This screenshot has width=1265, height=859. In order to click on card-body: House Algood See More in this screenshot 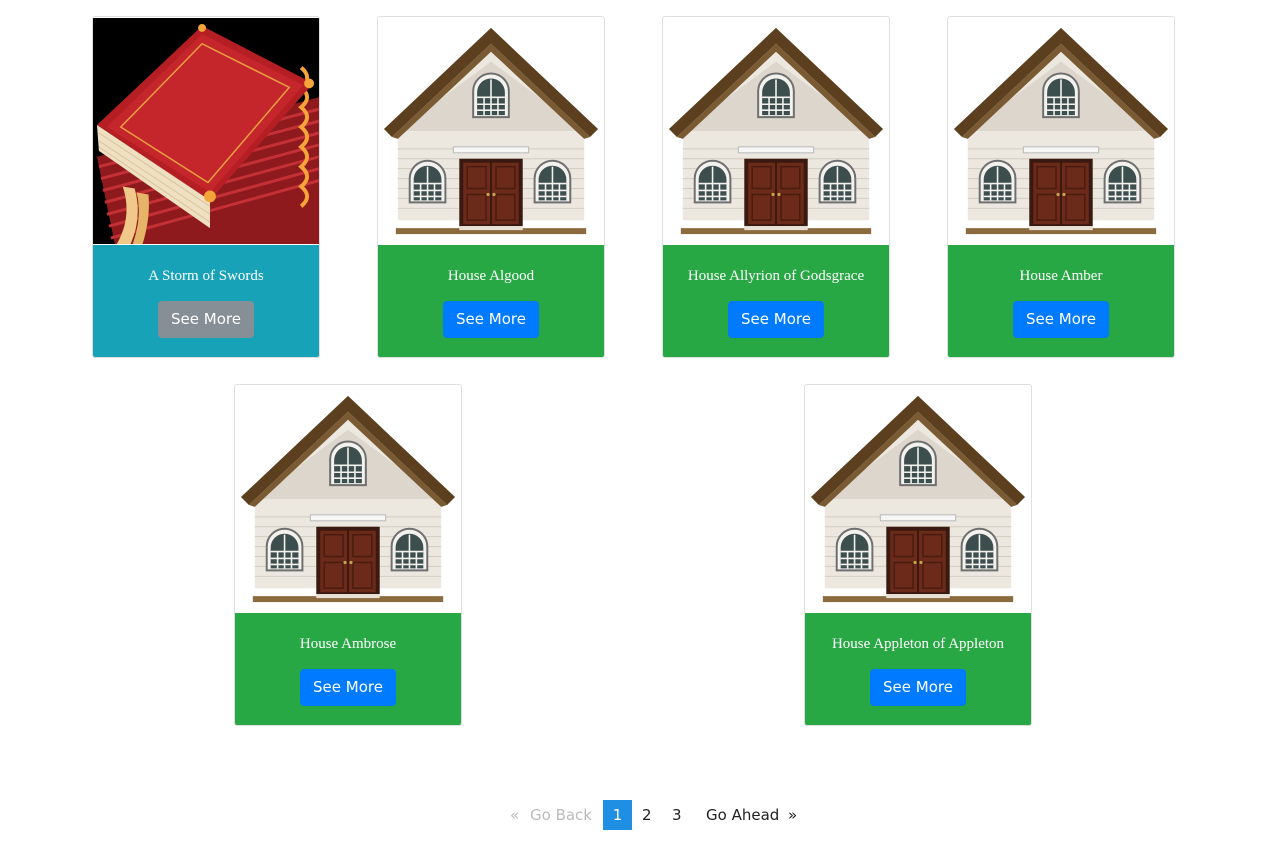, I will do `click(491, 301)`.